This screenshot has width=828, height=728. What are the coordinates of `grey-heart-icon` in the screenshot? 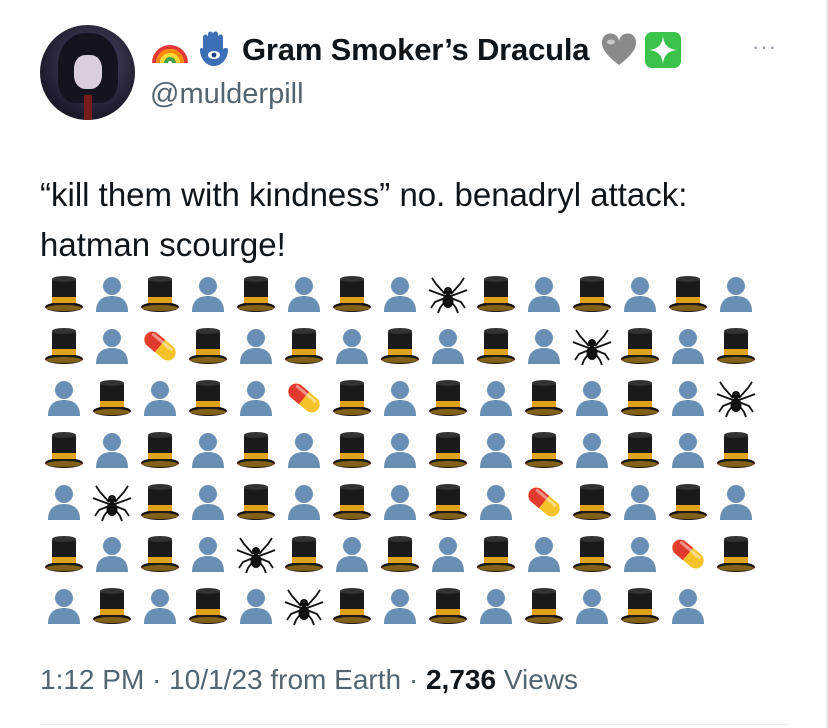 It's located at (619, 50).